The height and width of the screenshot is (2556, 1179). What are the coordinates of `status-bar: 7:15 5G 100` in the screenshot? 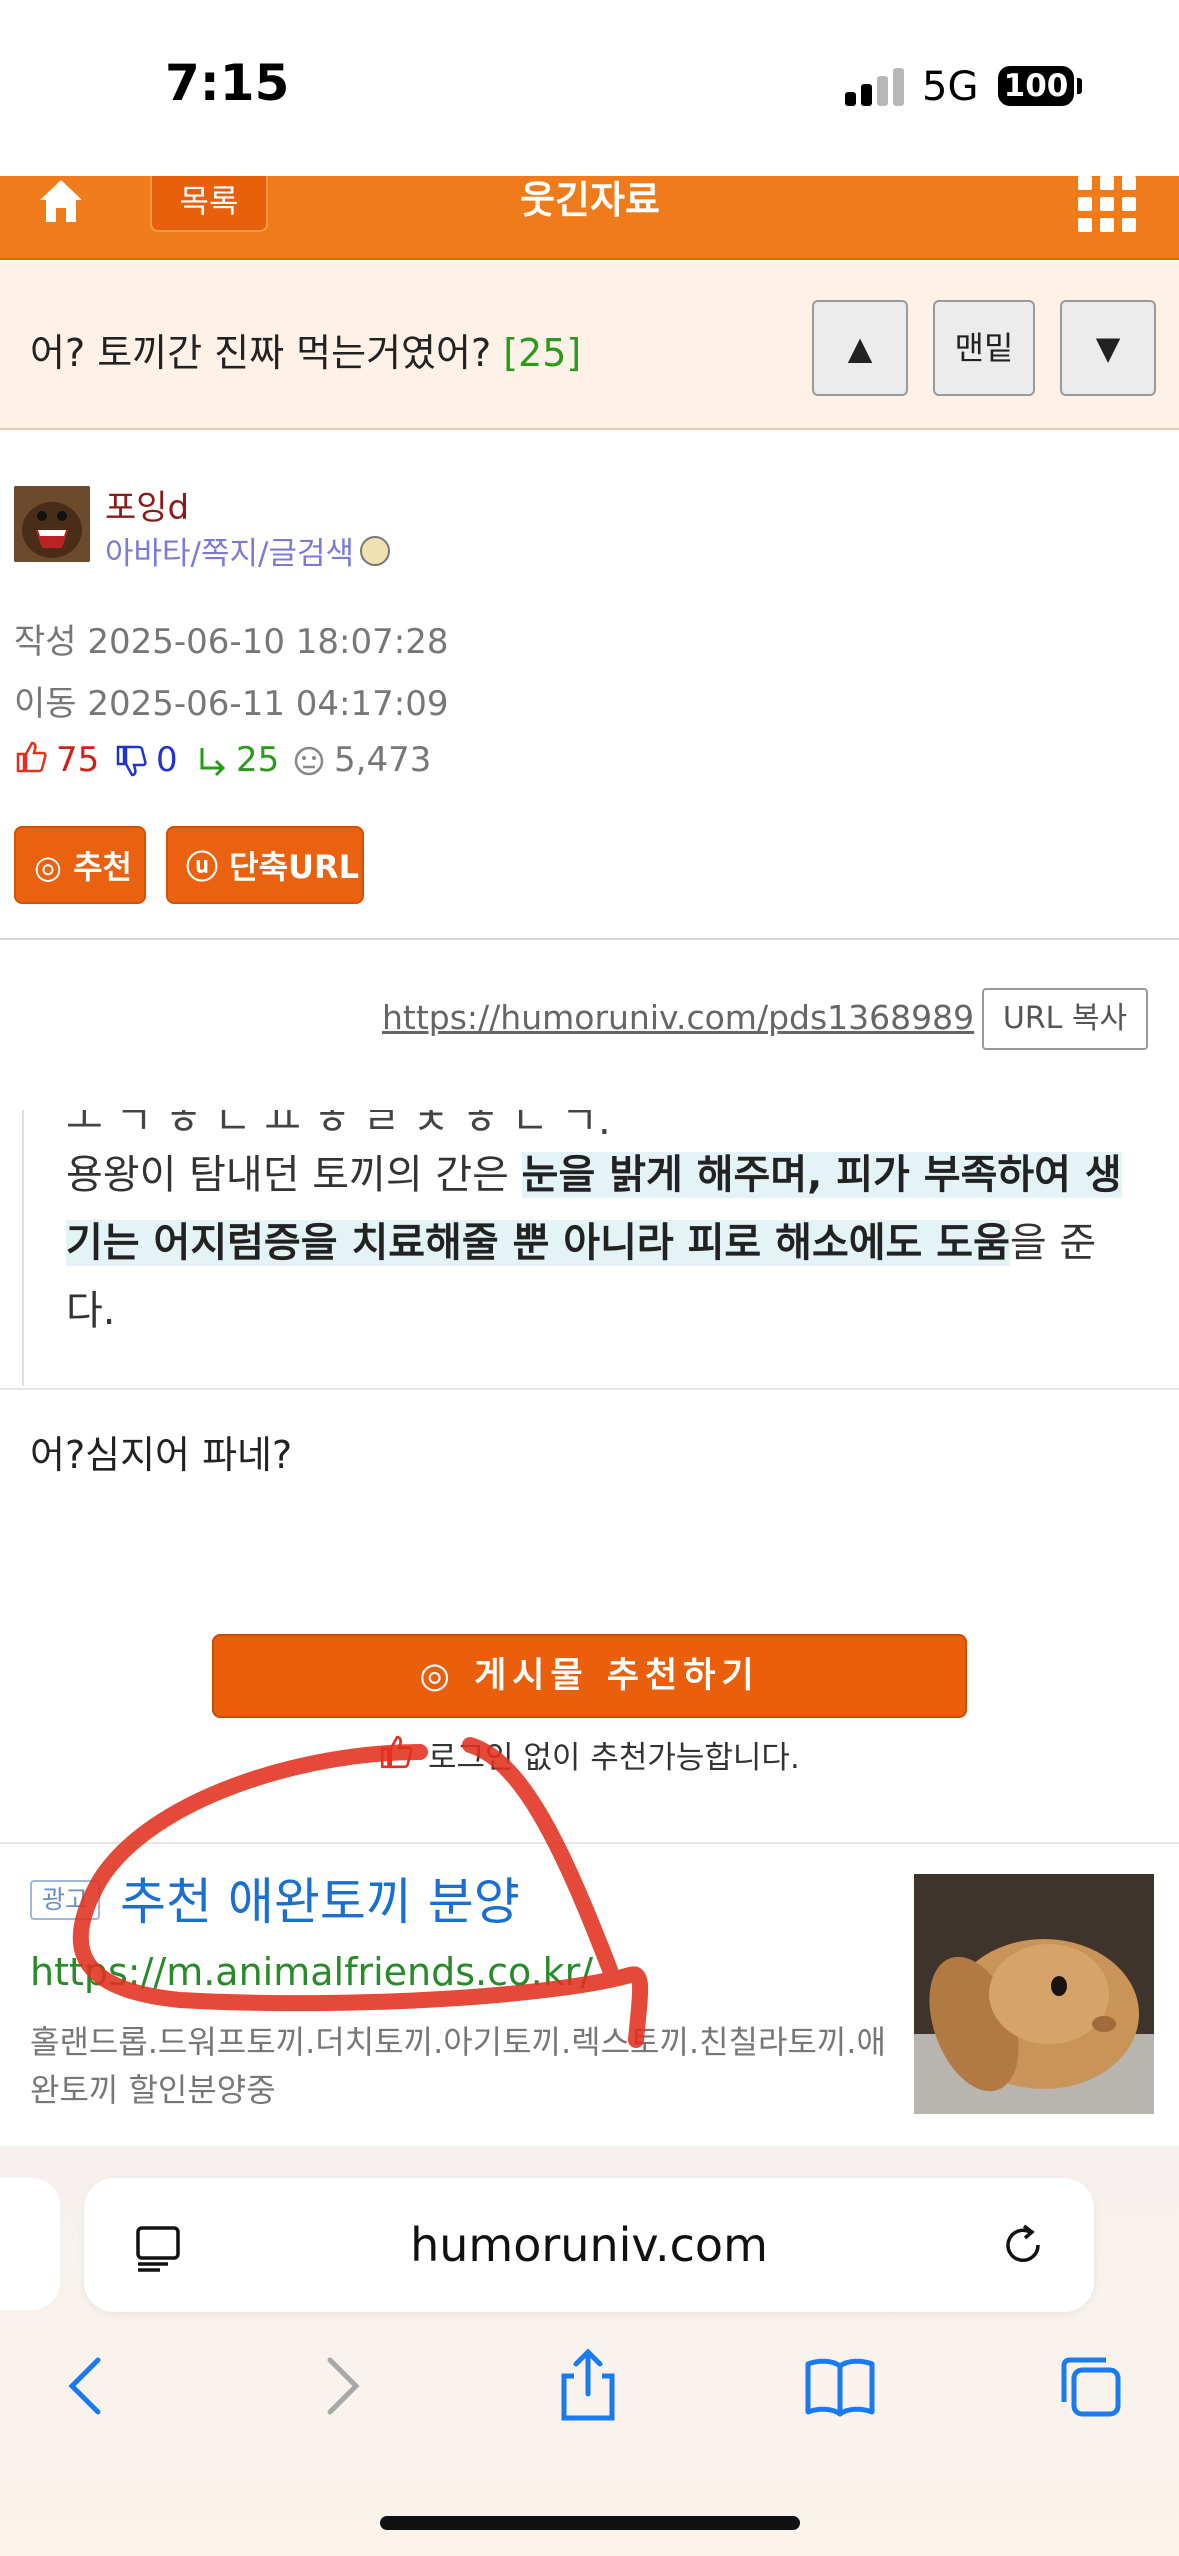 It's located at (589, 88).